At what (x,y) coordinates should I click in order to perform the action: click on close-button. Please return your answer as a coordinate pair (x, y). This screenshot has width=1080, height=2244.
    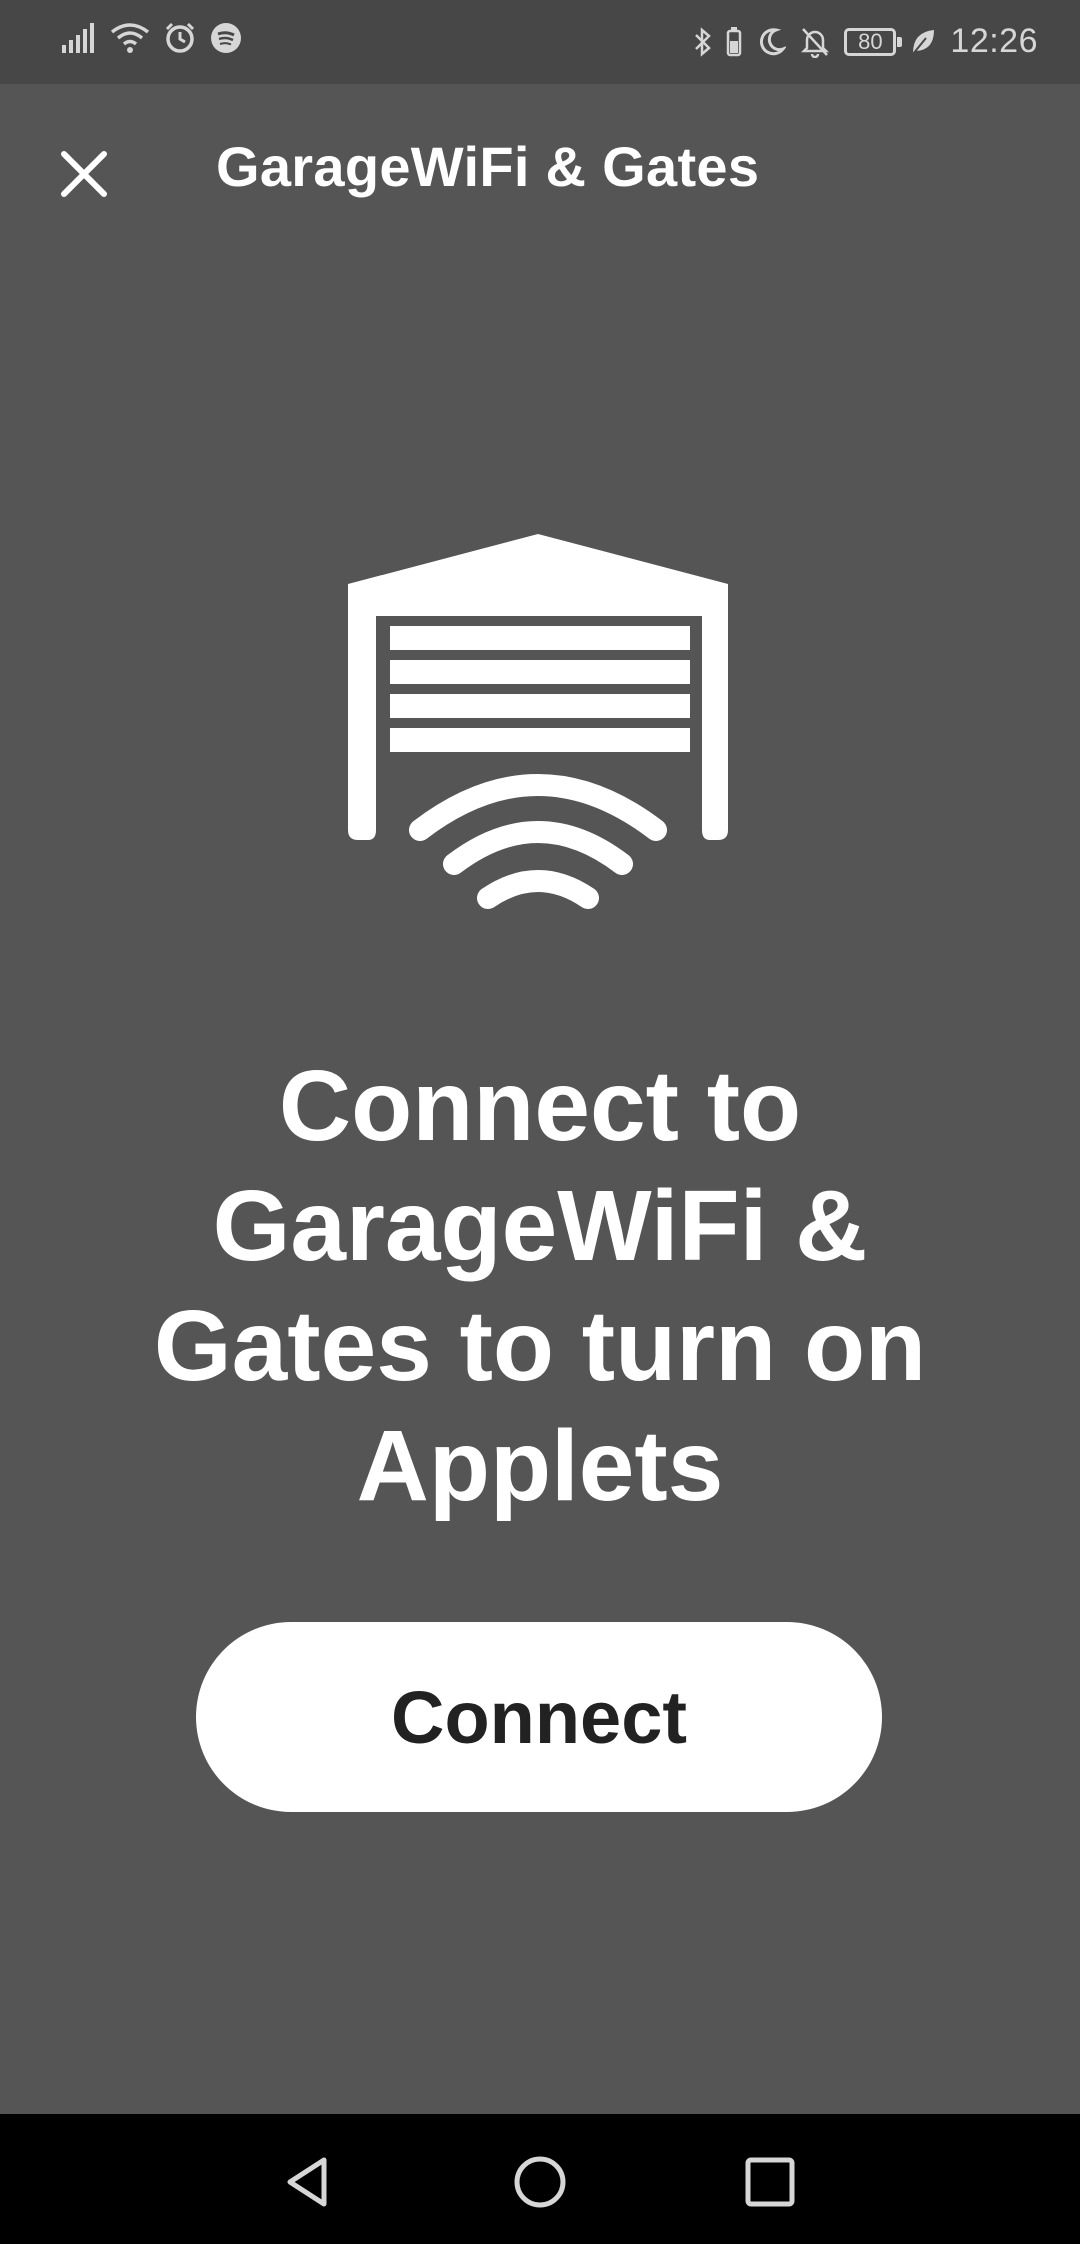
    Looking at the image, I should click on (84, 174).